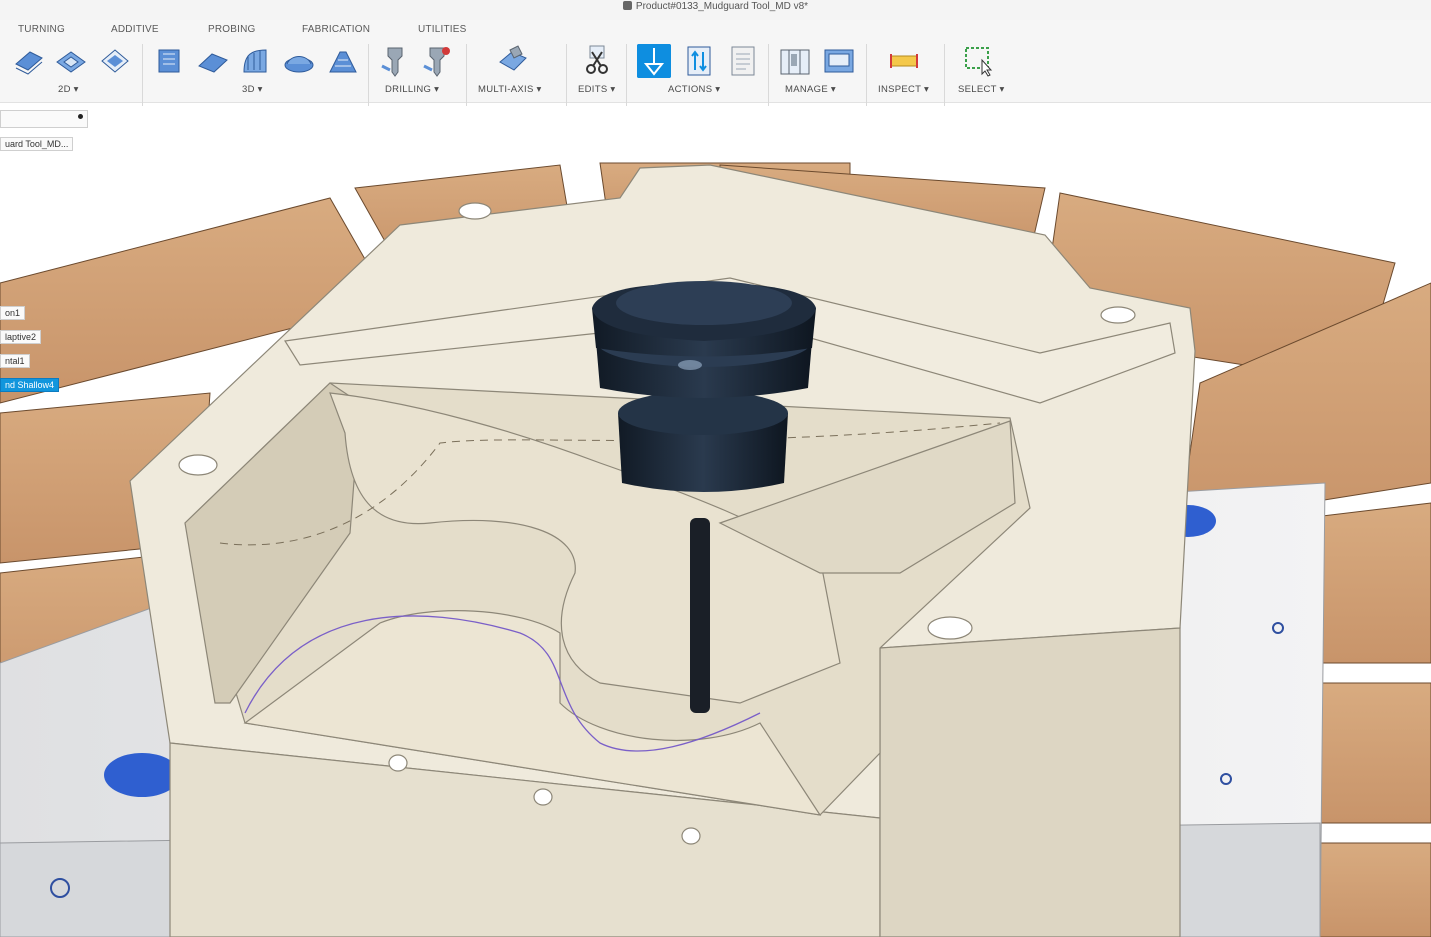  Describe the element at coordinates (437, 61) in the screenshot. I see `hole-recognition-icon` at that location.